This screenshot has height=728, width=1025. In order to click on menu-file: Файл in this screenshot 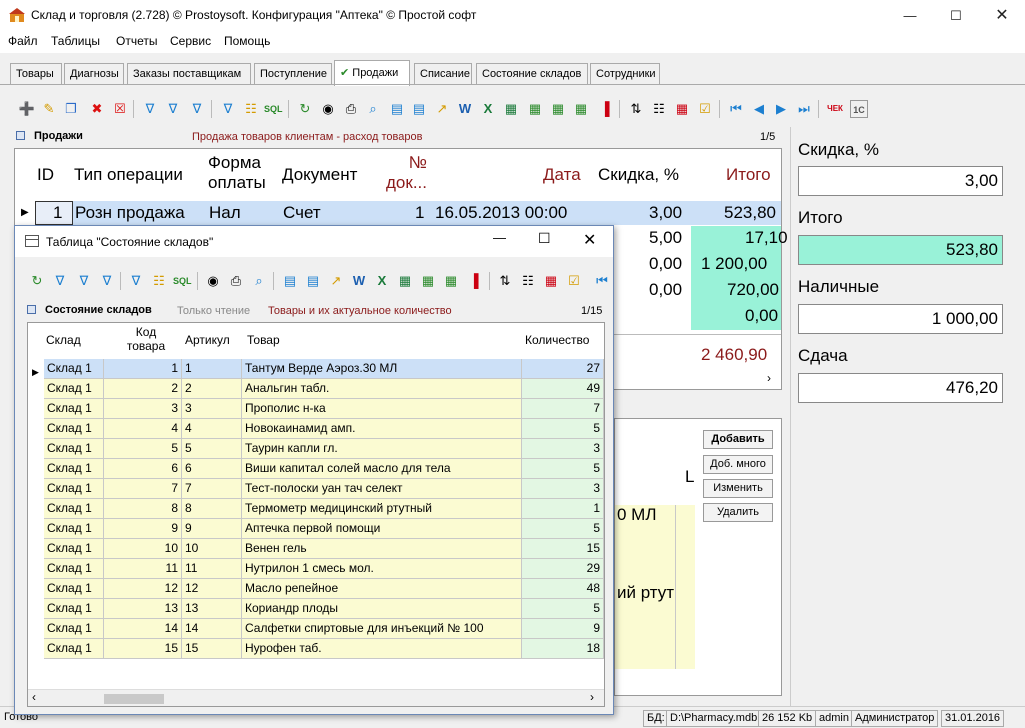, I will do `click(23, 41)`.